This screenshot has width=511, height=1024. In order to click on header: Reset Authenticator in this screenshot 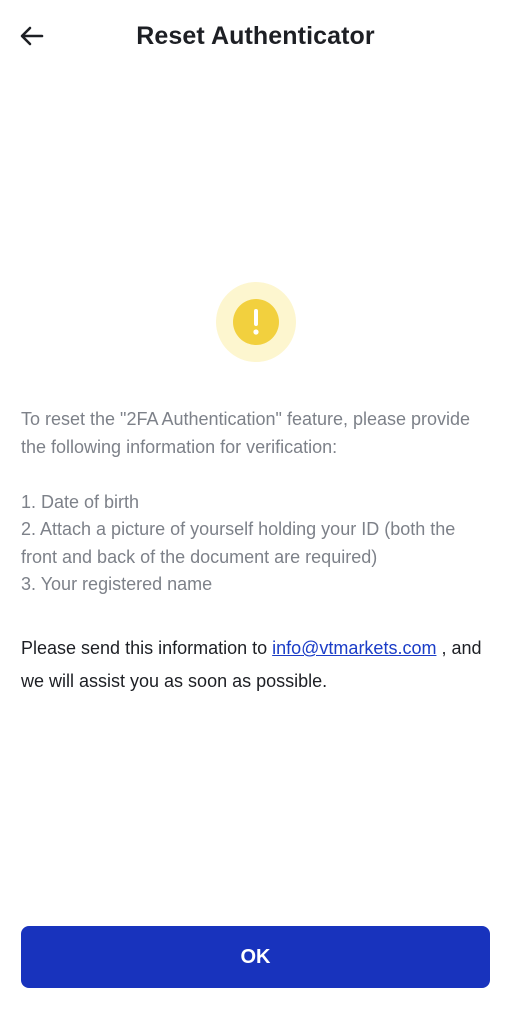, I will do `click(255, 38)`.